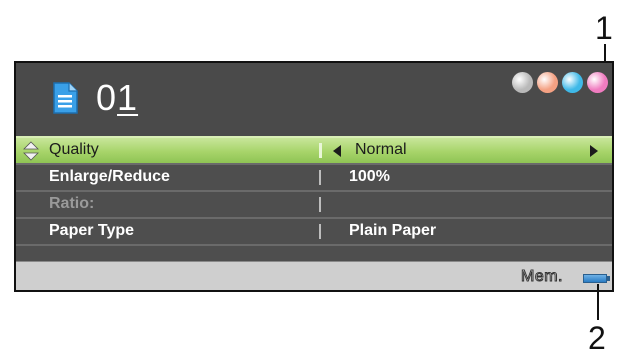  I want to click on arrow-right-icon, so click(594, 151).